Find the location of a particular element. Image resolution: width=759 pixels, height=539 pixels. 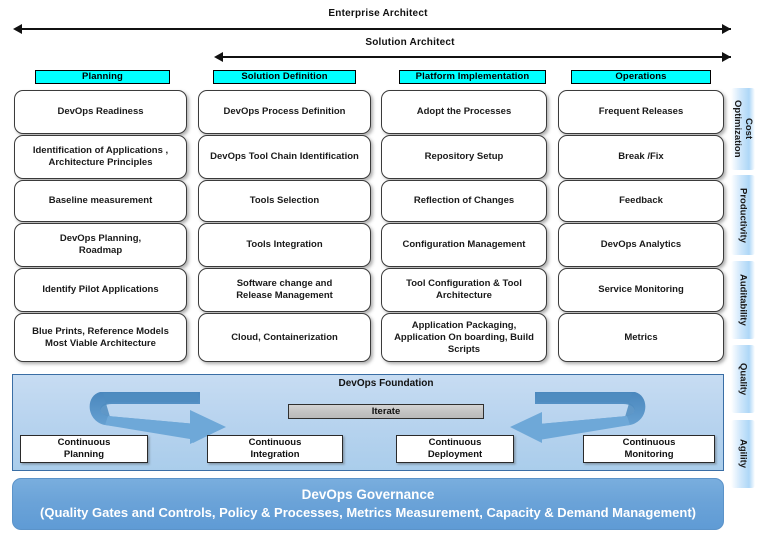

benefit-label: Auditability is located at coordinates (743, 300).